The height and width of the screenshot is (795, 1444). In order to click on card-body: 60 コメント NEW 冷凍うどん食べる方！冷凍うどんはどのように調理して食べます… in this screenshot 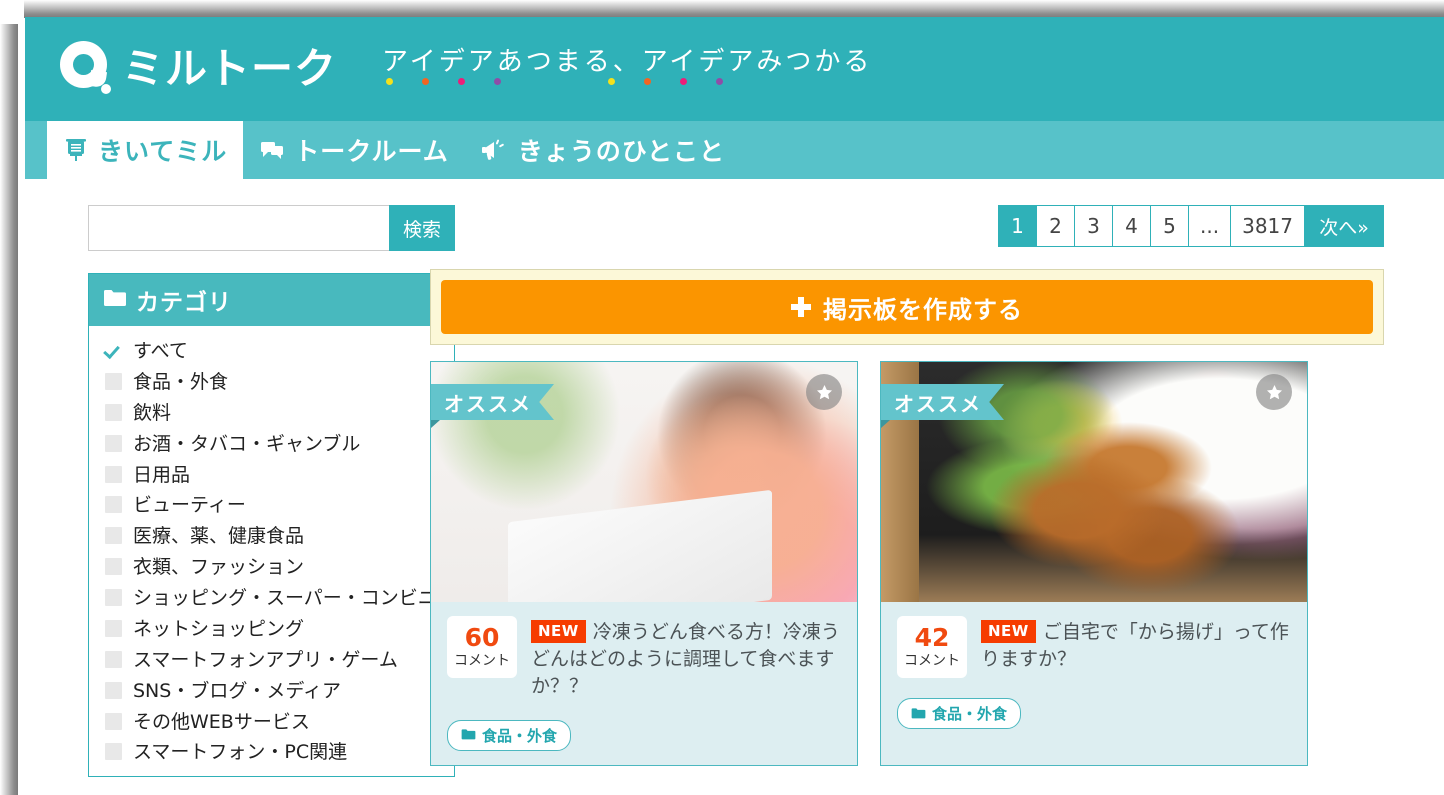, I will do `click(644, 683)`.